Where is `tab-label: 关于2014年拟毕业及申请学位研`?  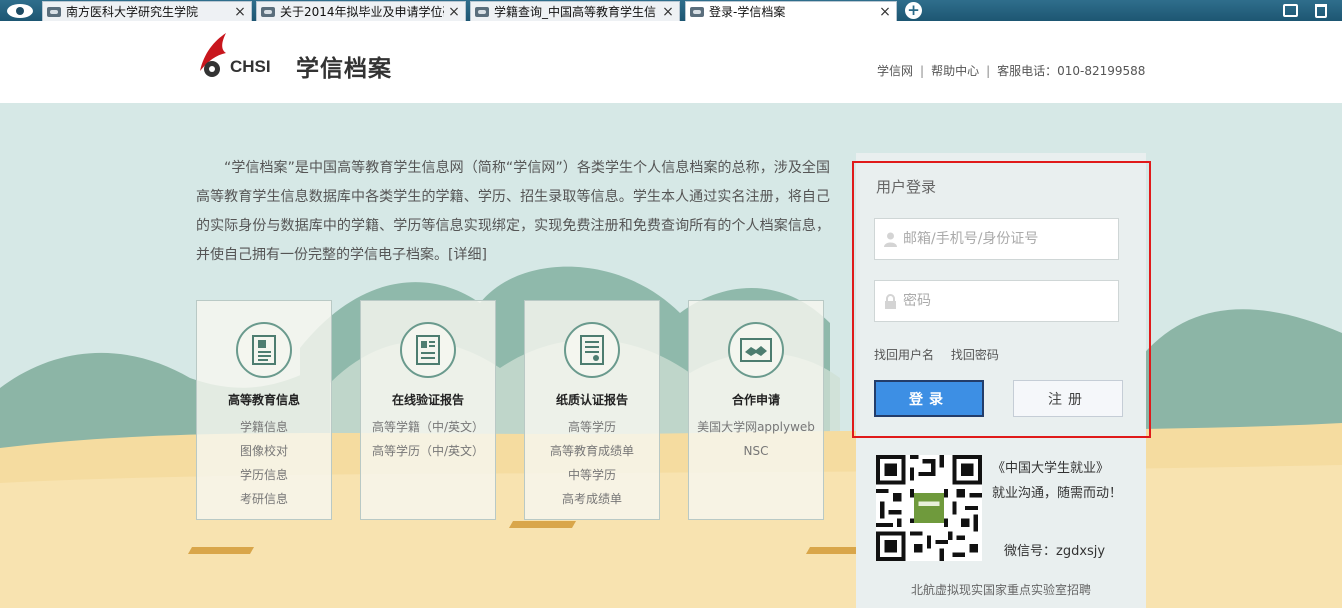
tab-label: 关于2014年拟毕业及申请学位研 is located at coordinates (362, 12).